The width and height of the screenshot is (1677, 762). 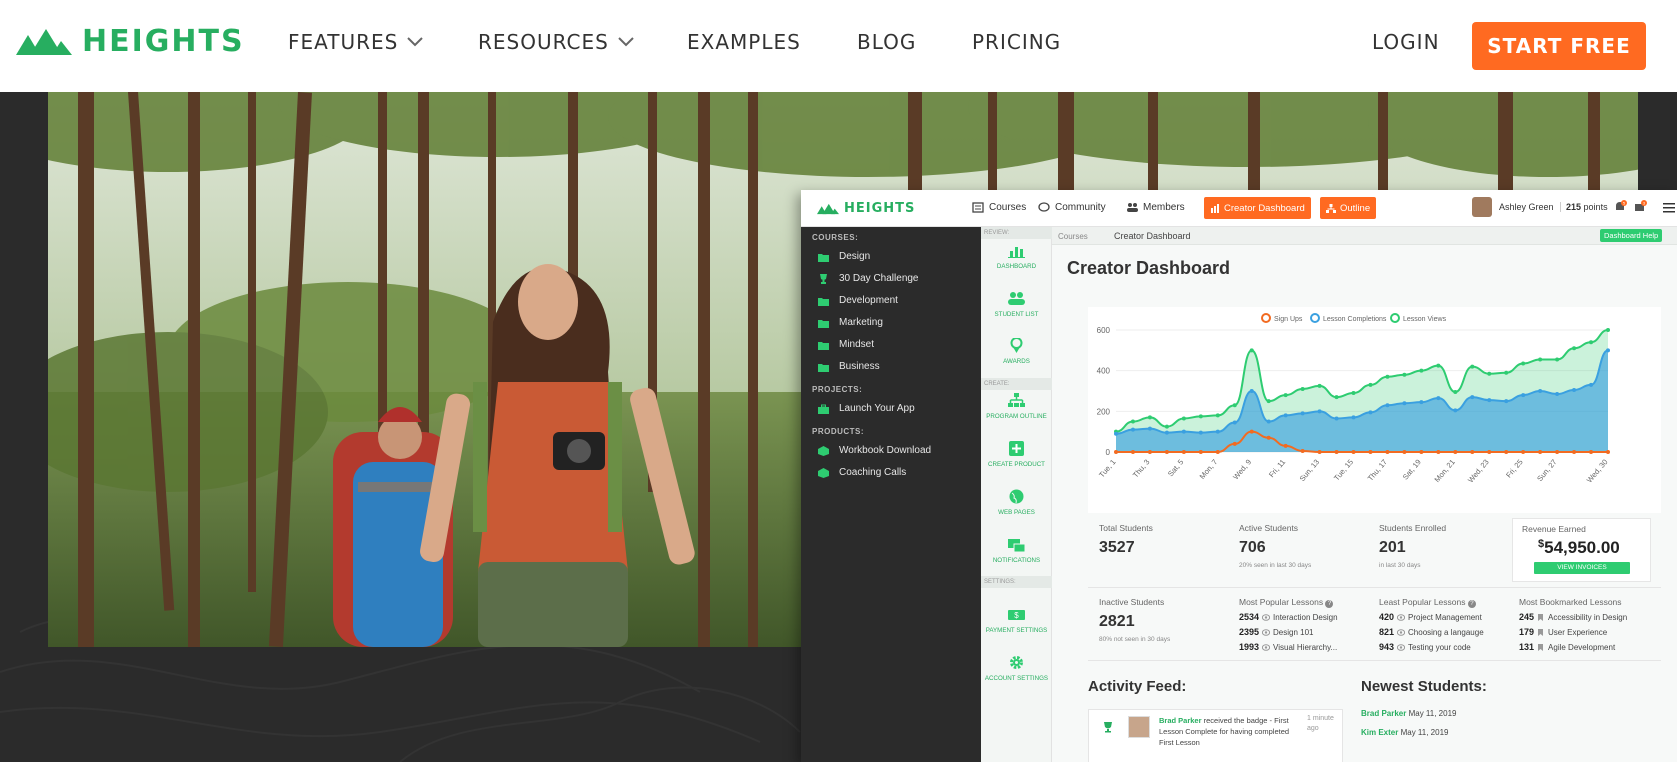 What do you see at coordinates (823, 472) in the screenshot?
I see `cube-icon` at bounding box center [823, 472].